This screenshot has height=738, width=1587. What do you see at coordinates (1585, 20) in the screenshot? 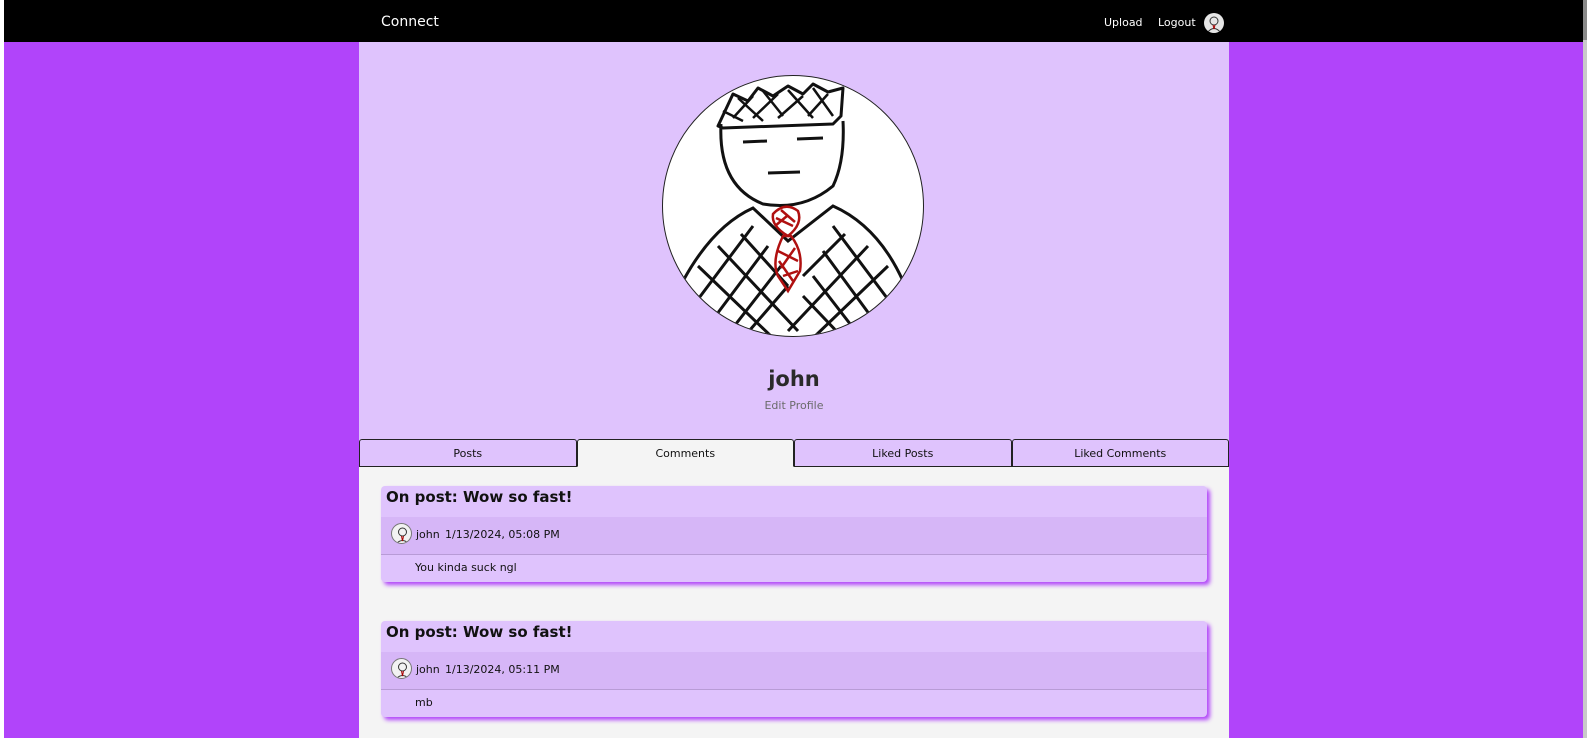
I see `scrollbar-thumb` at bounding box center [1585, 20].